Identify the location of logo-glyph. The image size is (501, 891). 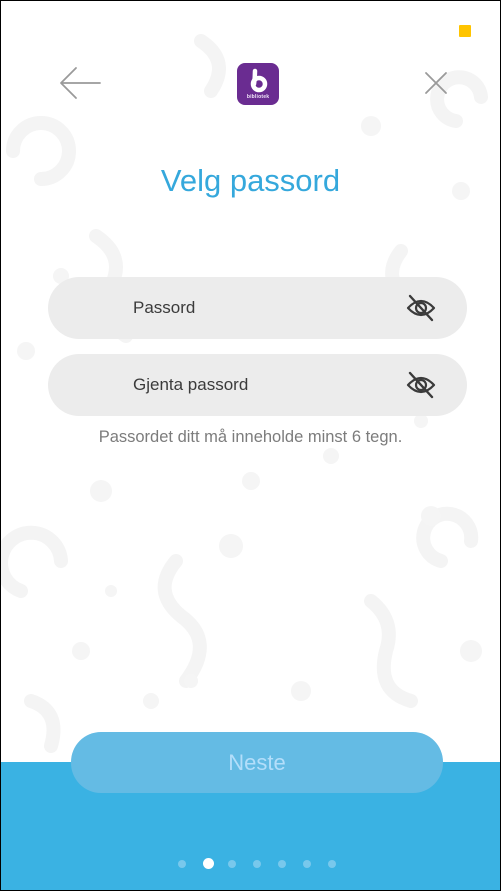
(259, 80).